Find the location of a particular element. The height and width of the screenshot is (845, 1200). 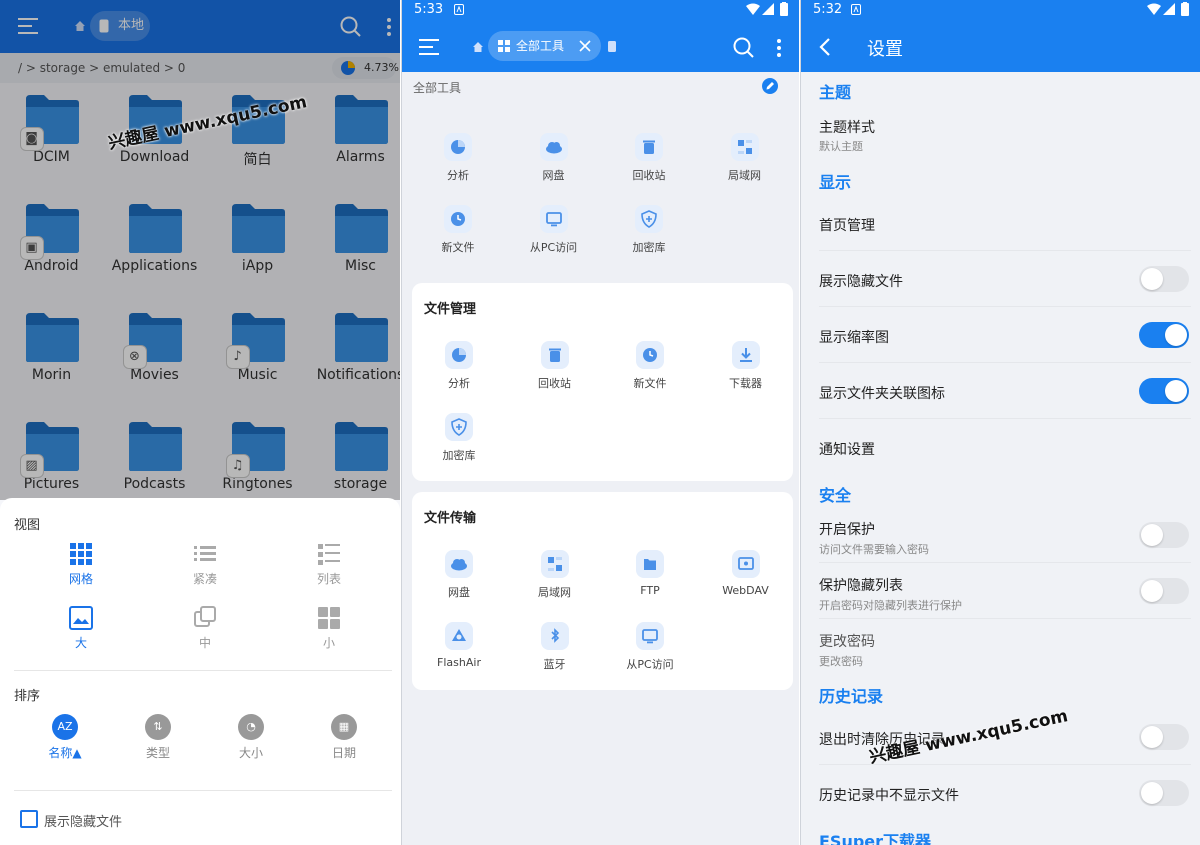

tab-all-tools: 全部工具 is located at coordinates (544, 46).